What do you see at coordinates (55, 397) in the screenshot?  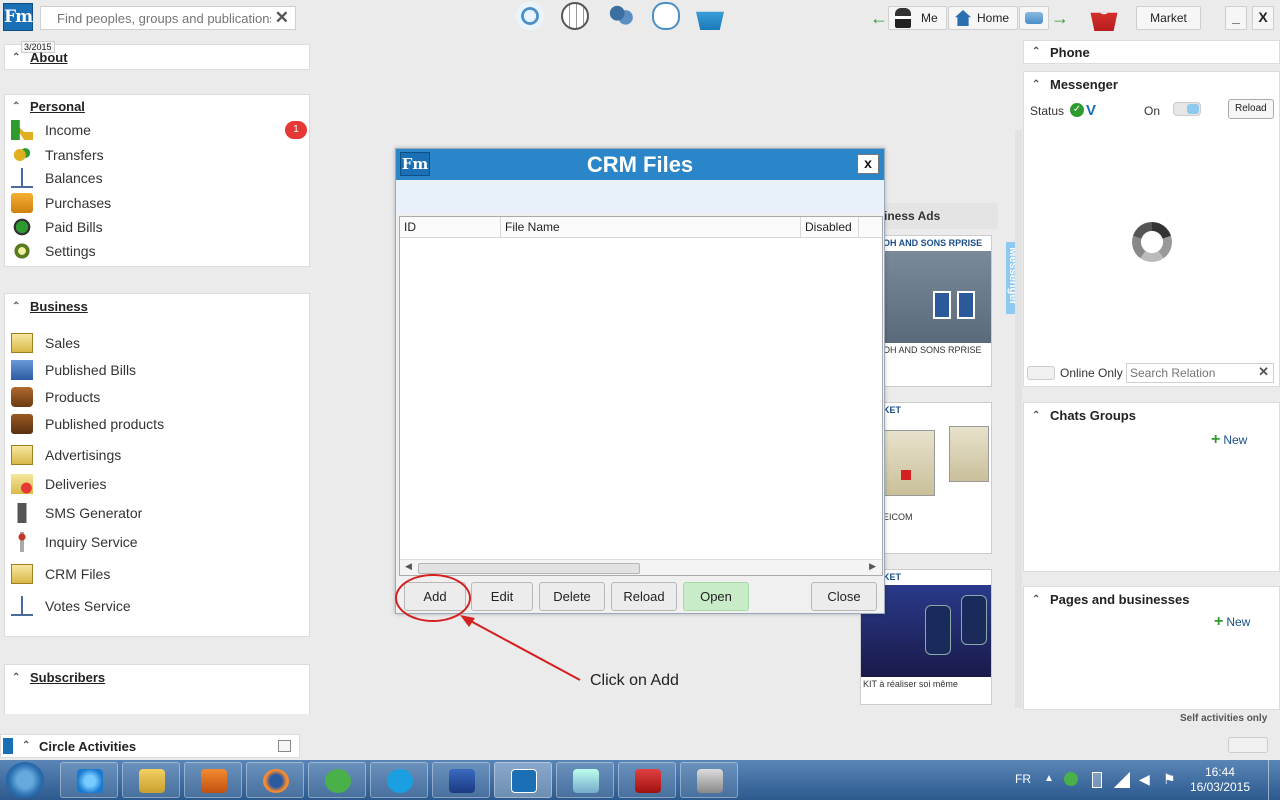 I see `business-item-products: Products` at bounding box center [55, 397].